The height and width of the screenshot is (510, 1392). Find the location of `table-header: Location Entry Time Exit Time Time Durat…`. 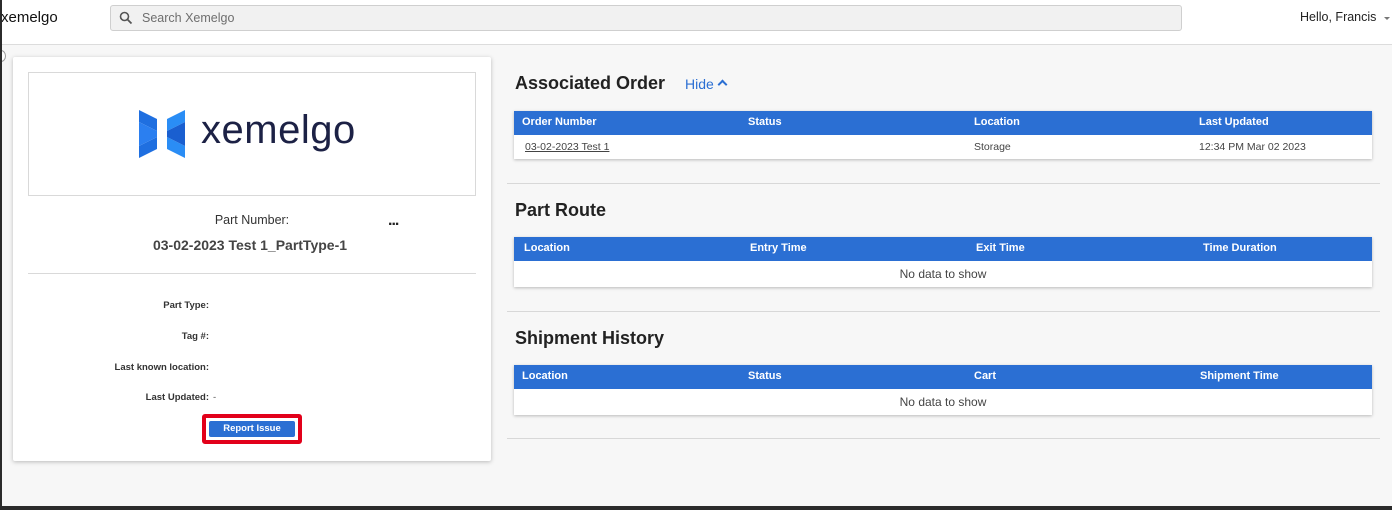

table-header: Location Entry Time Exit Time Time Durat… is located at coordinates (943, 249).